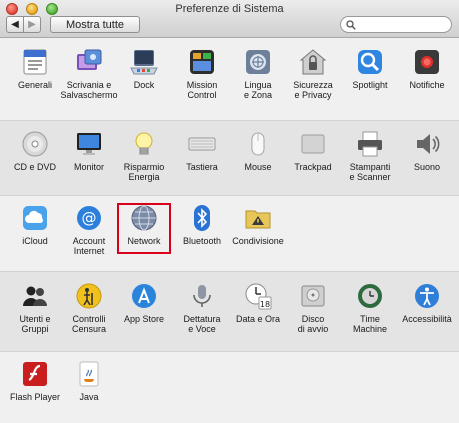 The height and width of the screenshot is (423, 459). I want to click on accessibility-icon, so click(427, 296).